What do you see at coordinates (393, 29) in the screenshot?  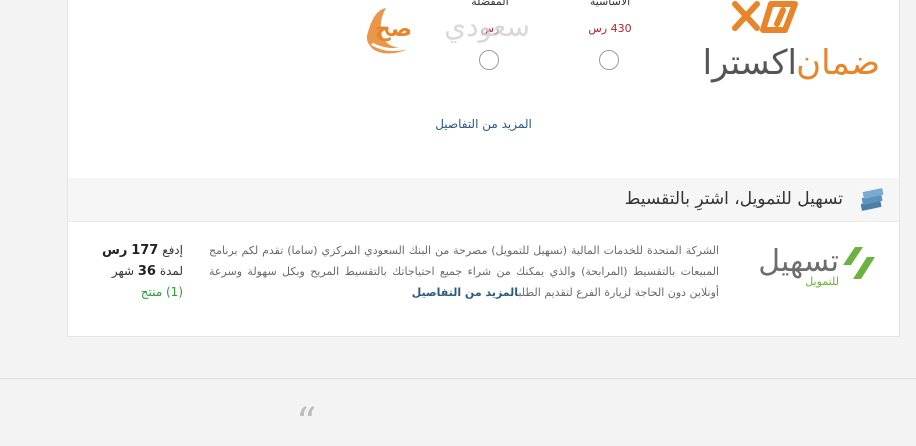 I see `svg-text: صح` at bounding box center [393, 29].